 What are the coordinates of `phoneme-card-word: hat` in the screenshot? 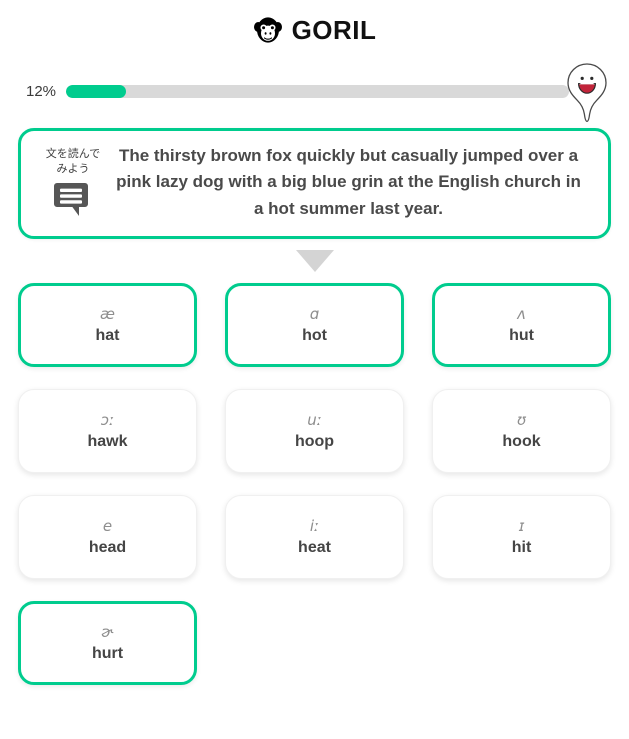 It's located at (107, 335).